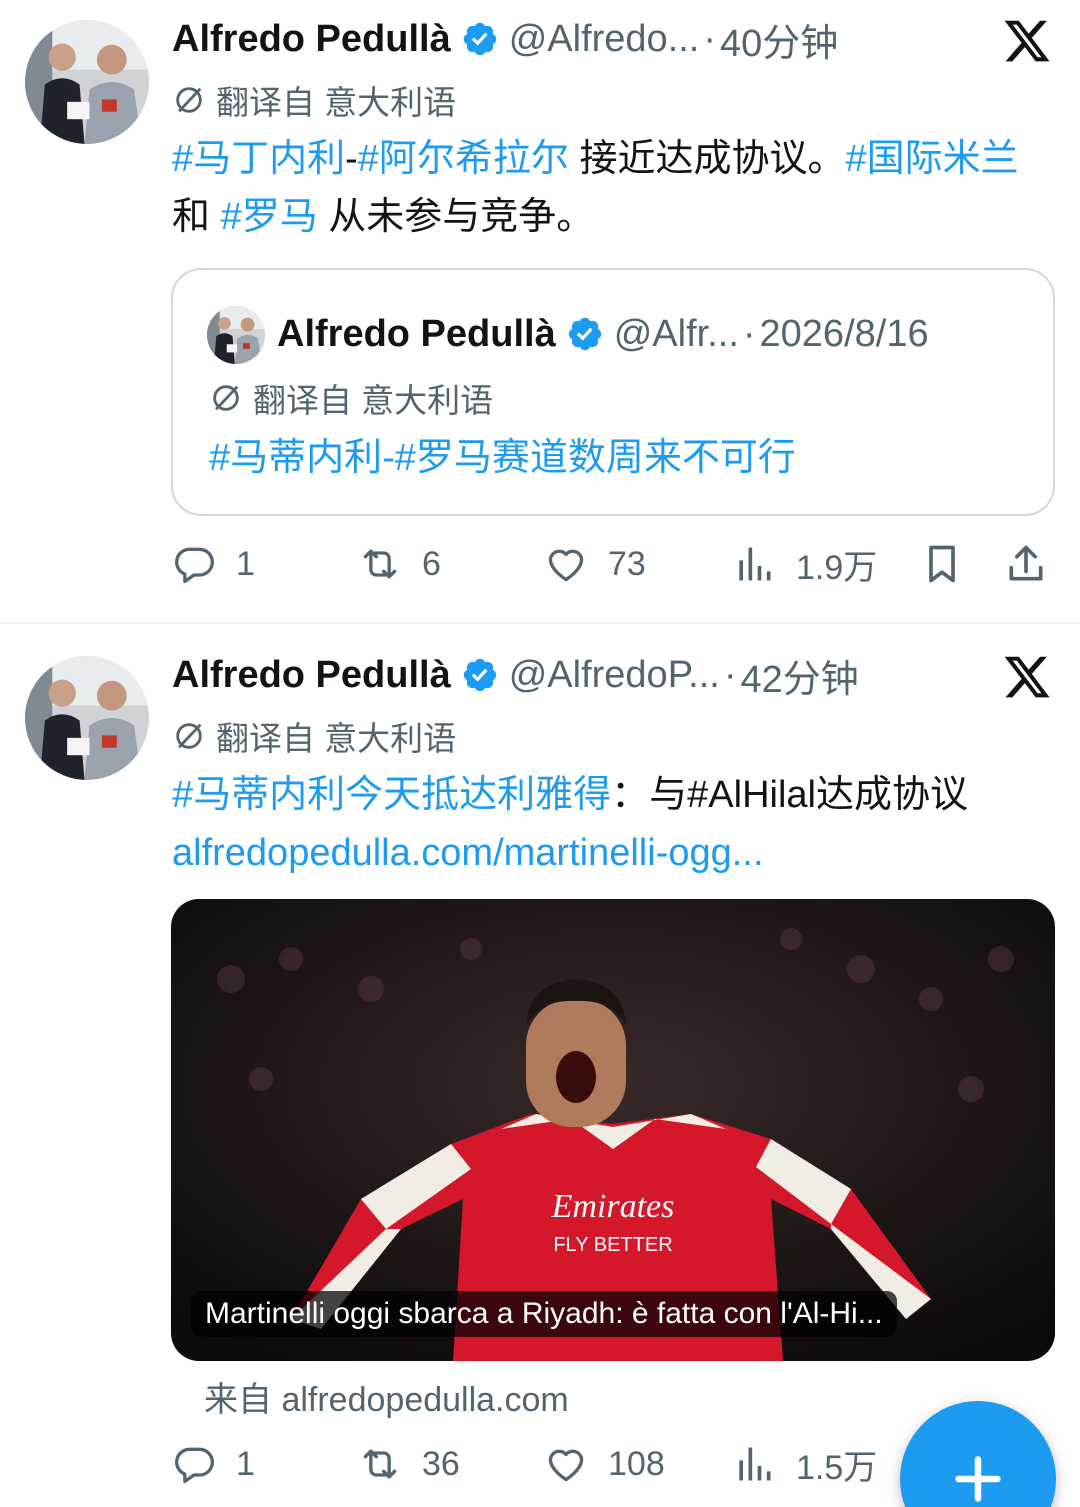  I want to click on hashtag-link: #AlHilal, so click(751, 795).